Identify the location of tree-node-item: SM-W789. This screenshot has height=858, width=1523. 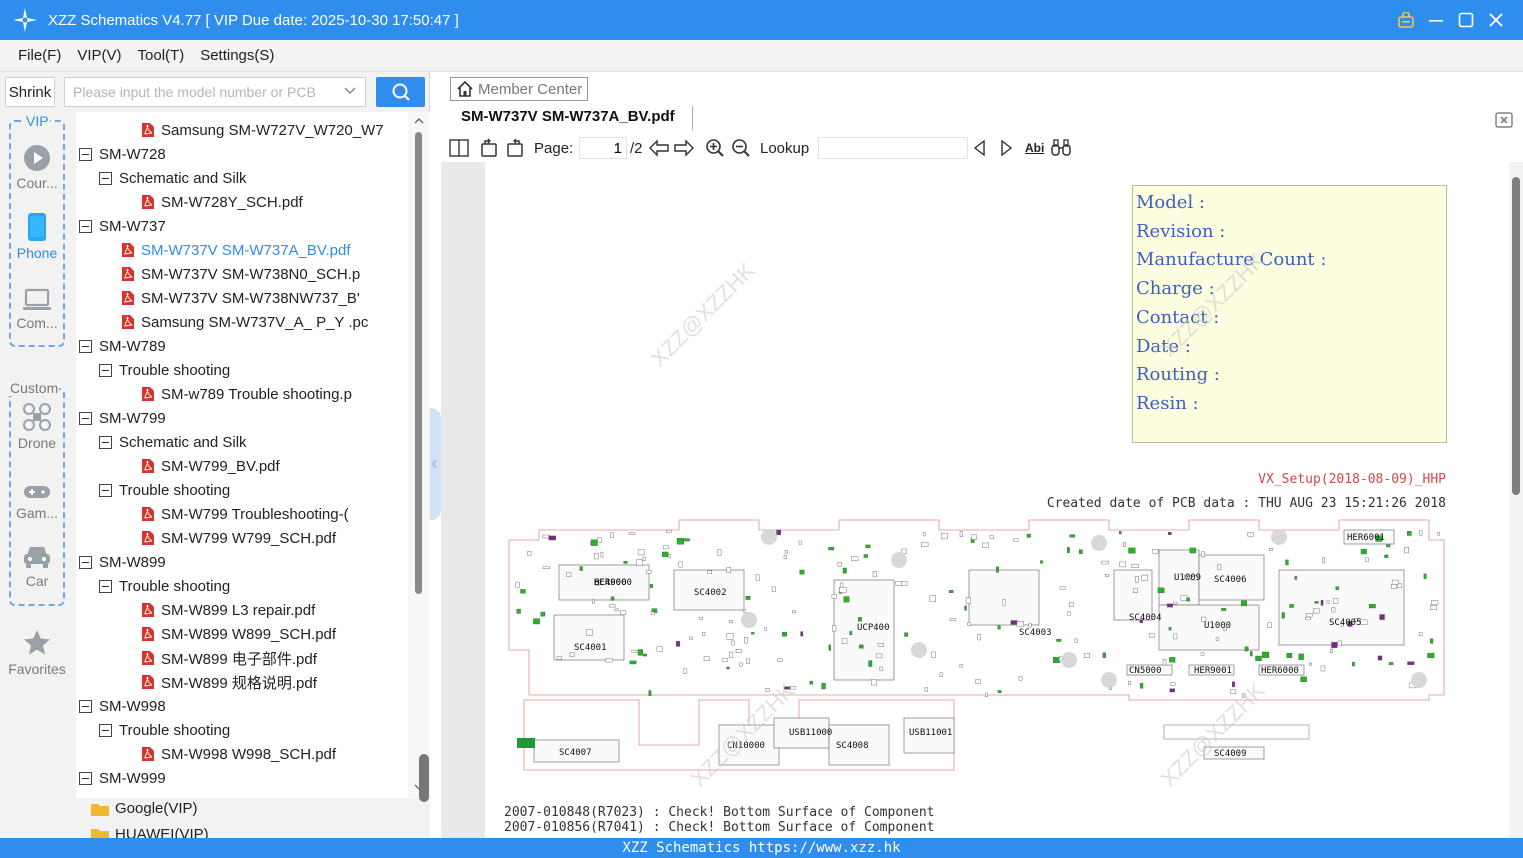
(122, 346).